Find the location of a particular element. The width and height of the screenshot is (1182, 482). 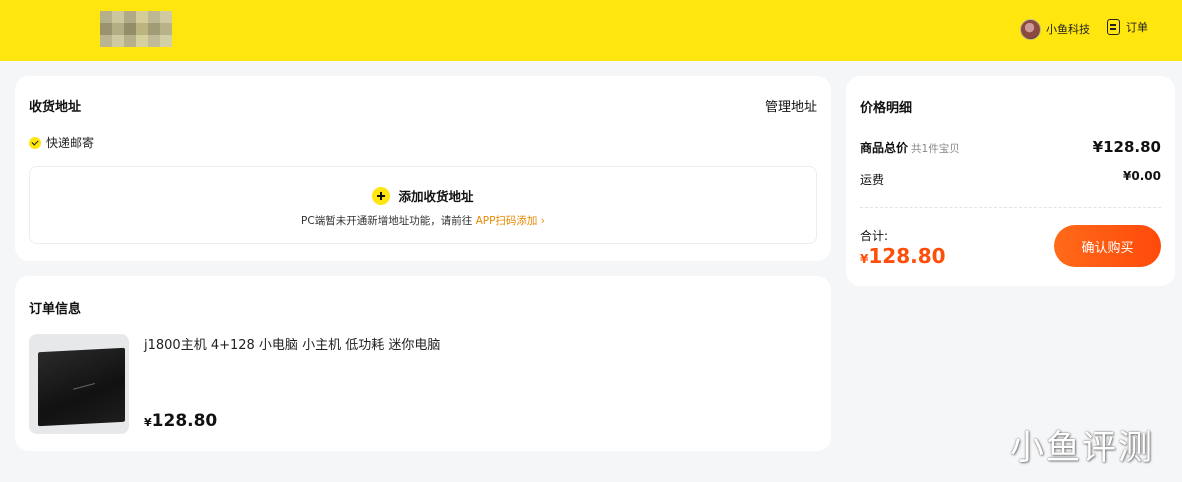

add-address-note-text: PC端暂未开通新增地址功能，请前往 is located at coordinates (388, 221).